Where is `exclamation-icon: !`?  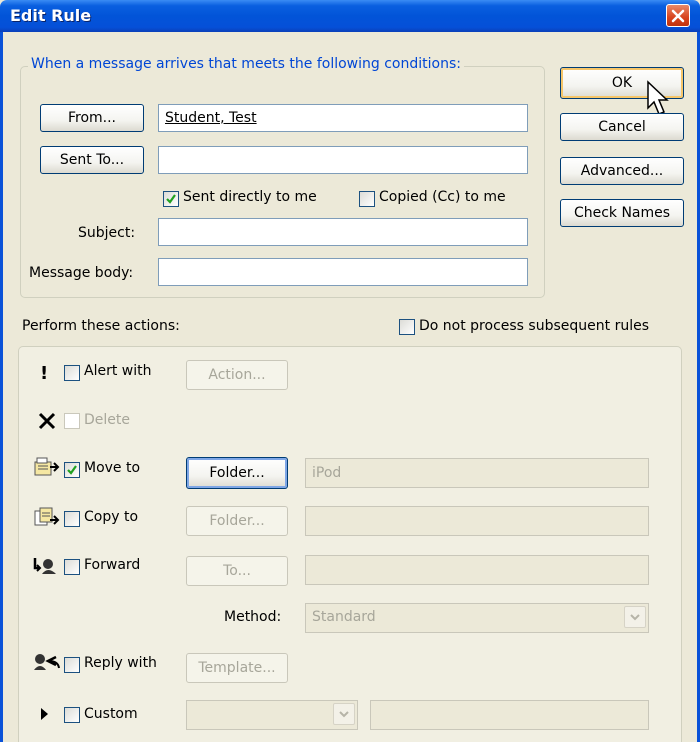
exclamation-icon: ! is located at coordinates (44, 373).